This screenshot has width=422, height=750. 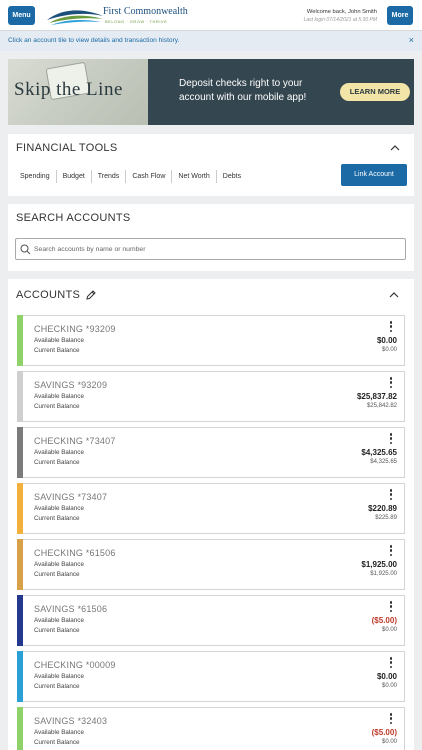 I want to click on account-name: SAVINGS *93209, so click(x=71, y=385).